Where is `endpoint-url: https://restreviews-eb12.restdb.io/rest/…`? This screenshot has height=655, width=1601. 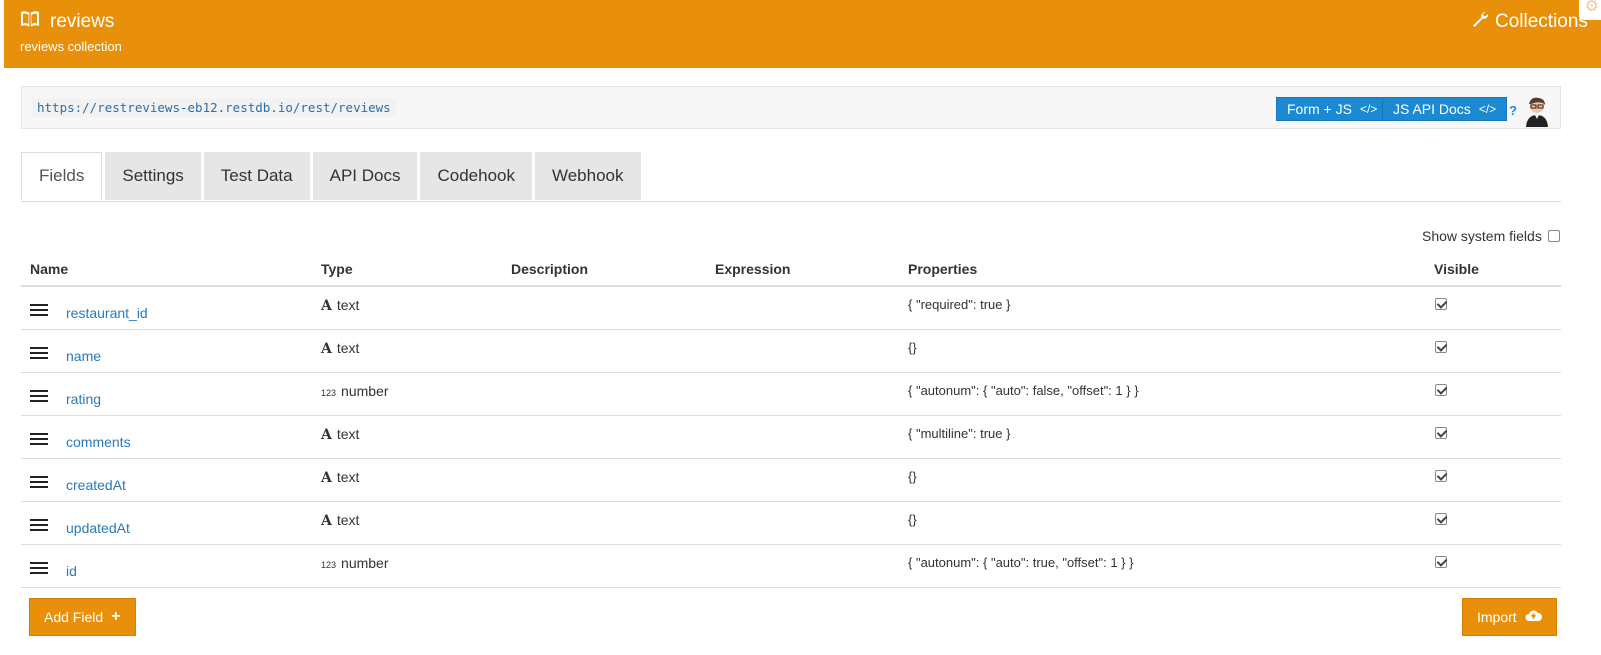 endpoint-url: https://restreviews-eb12.restdb.io/rest/… is located at coordinates (214, 107).